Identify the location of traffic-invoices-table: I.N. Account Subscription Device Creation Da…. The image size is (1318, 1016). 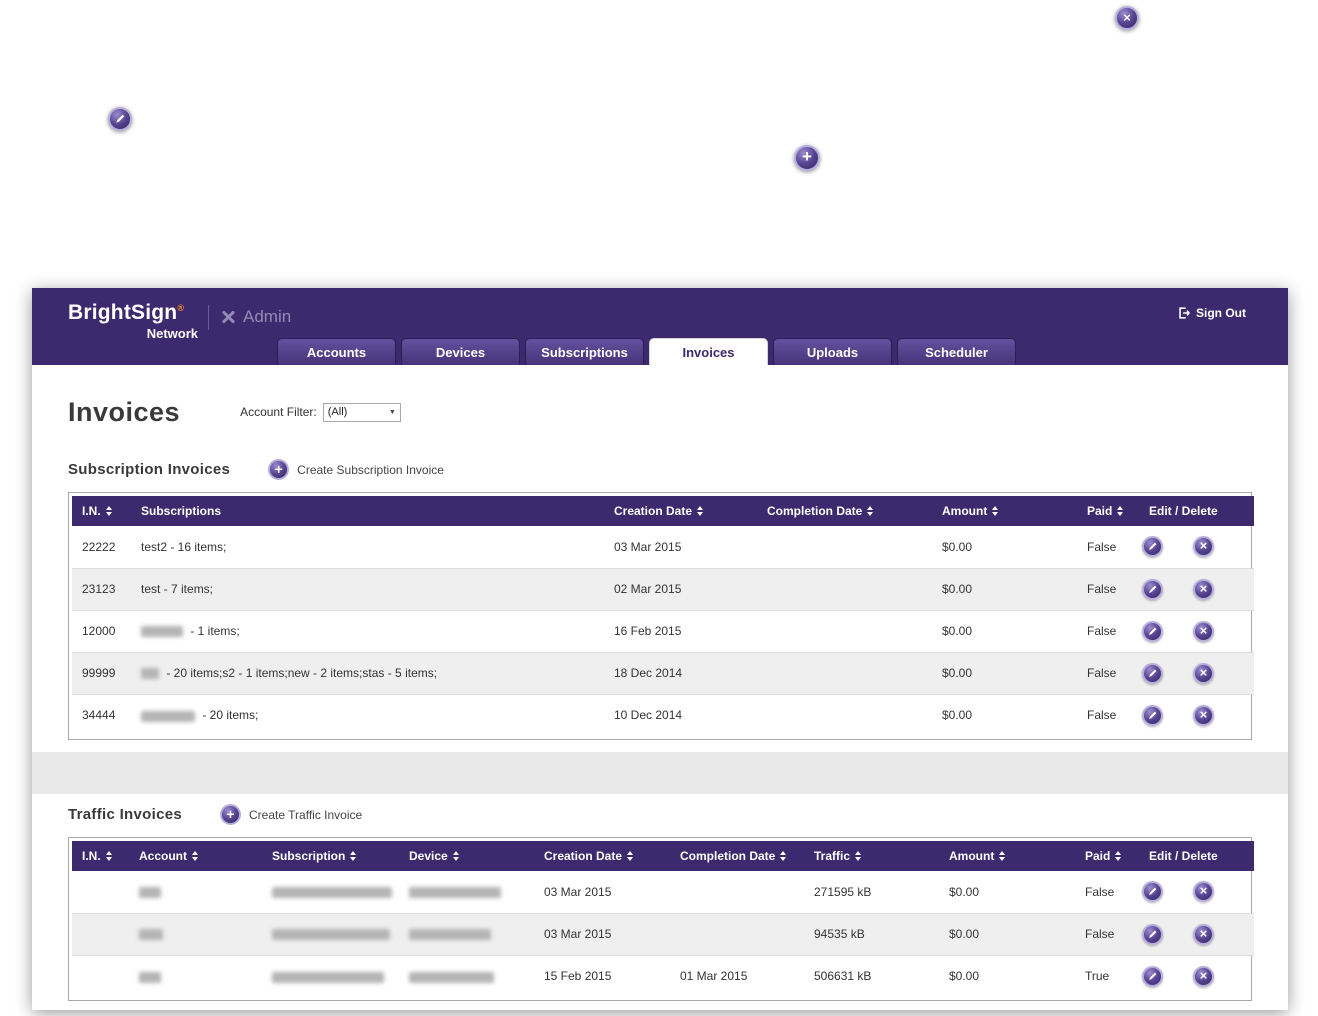
(661, 919).